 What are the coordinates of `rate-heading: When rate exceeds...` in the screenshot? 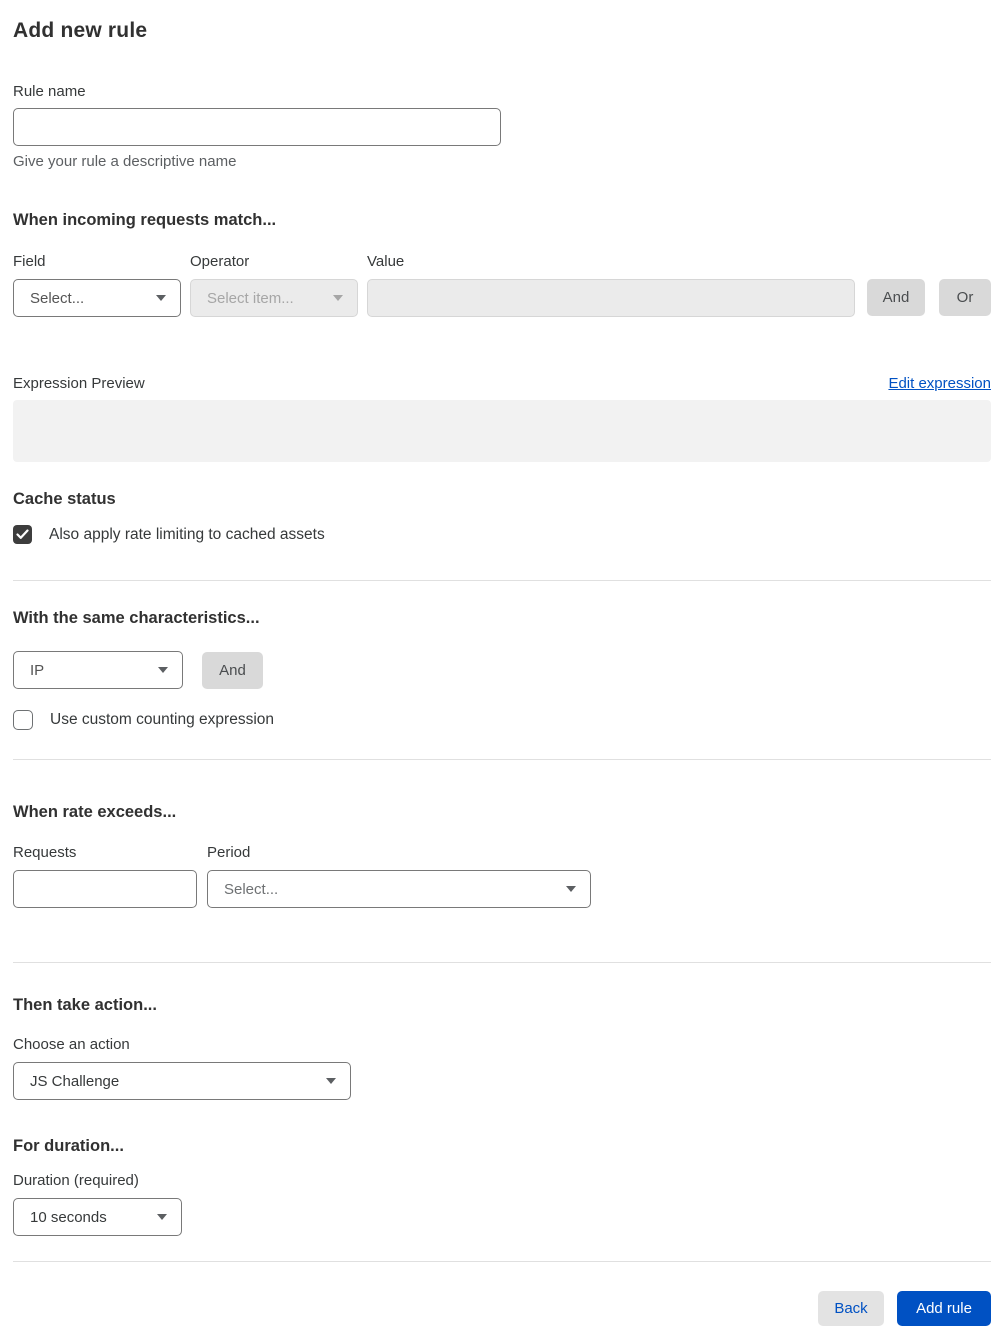 It's located at (95, 812).